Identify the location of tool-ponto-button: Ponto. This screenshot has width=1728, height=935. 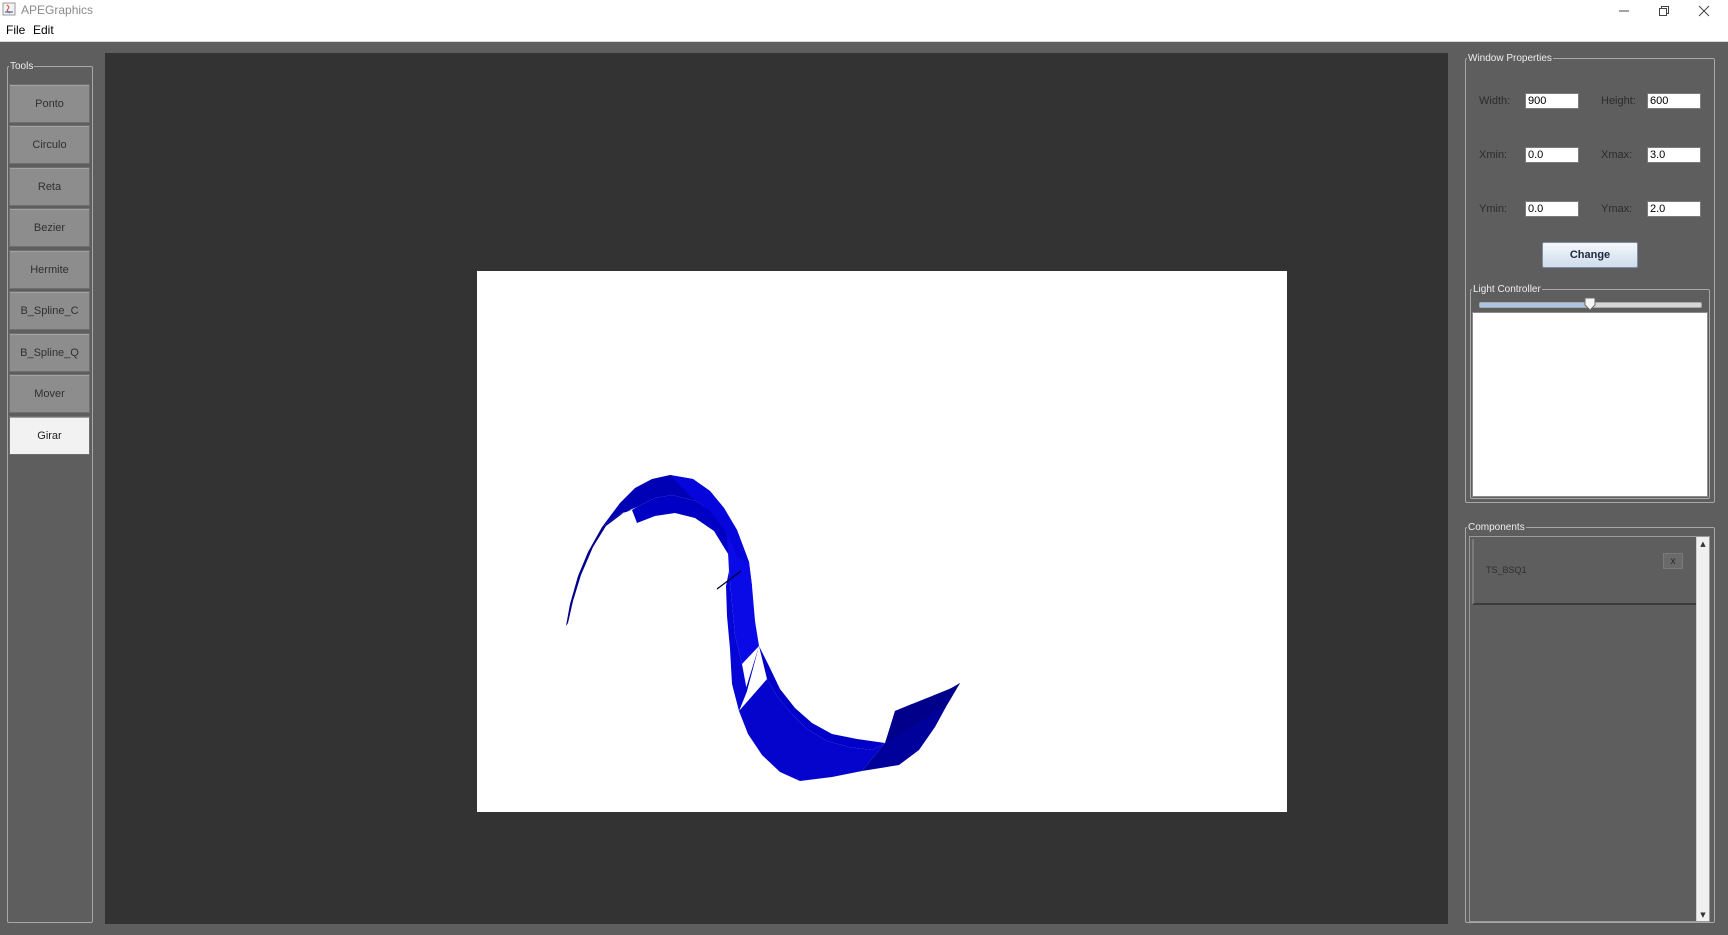
(49, 103).